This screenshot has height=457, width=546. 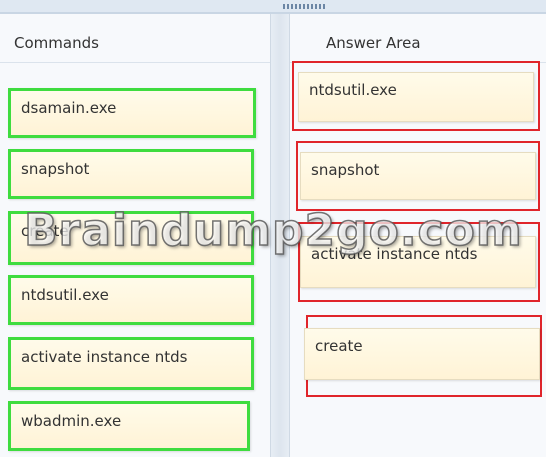 What do you see at coordinates (131, 300) in the screenshot?
I see `command-item-ntdsutil: ntdsutil.exe` at bounding box center [131, 300].